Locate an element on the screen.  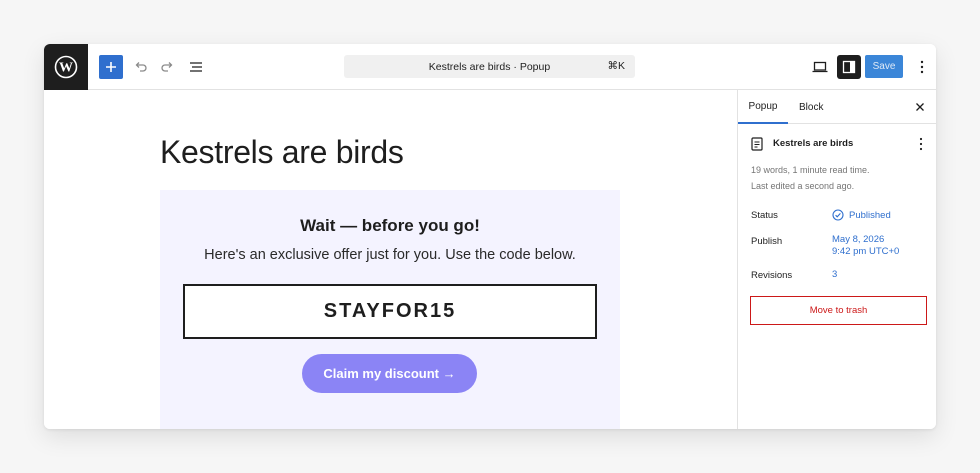
command-palette-bar: Kestrels are birds · Popup ⌘K is located at coordinates (489, 66).